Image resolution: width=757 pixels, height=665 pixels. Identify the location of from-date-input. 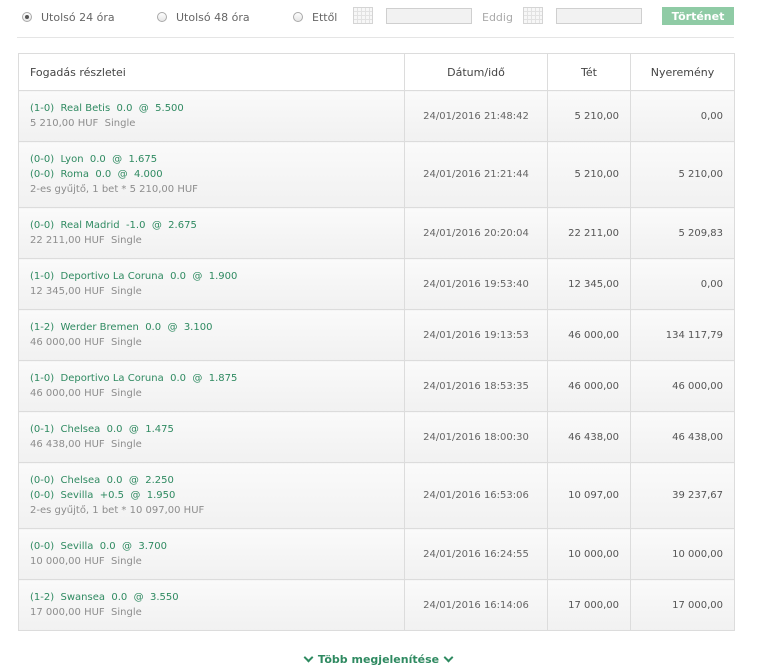
(429, 16).